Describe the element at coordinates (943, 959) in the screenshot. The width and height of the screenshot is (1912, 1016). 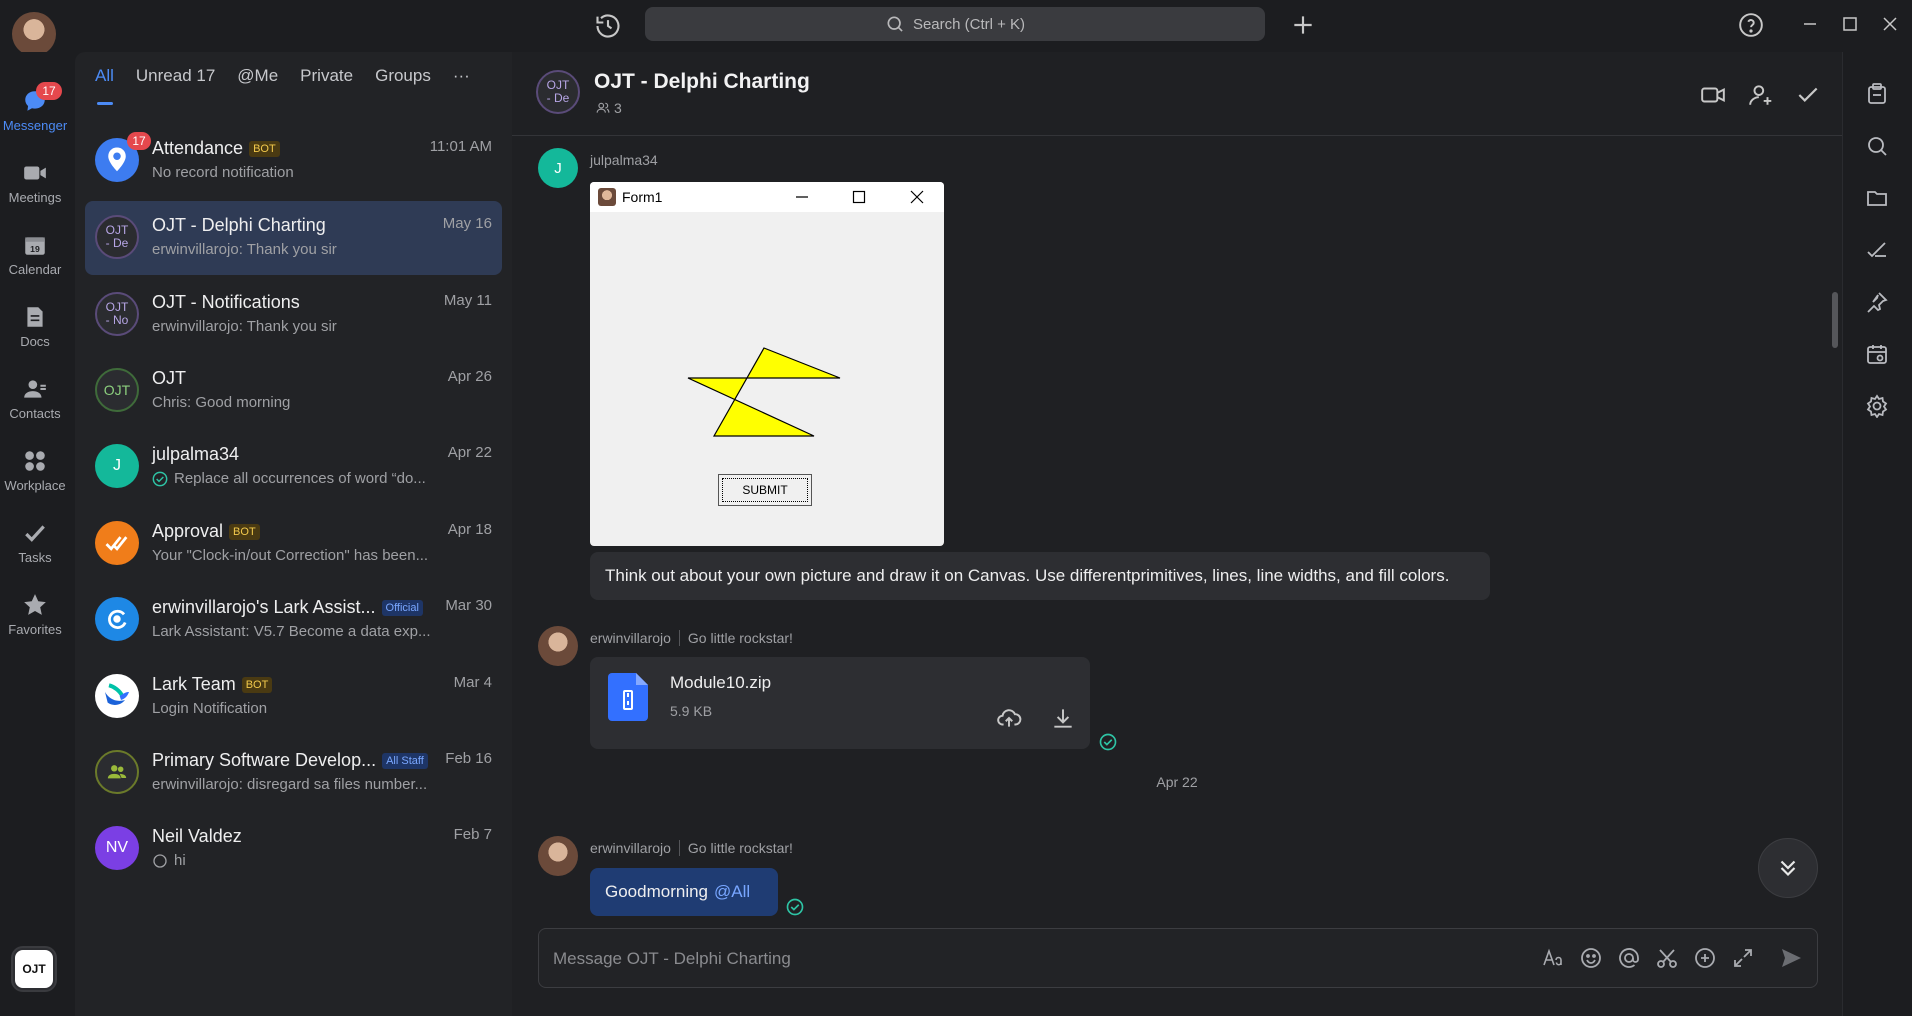
I see `message-input` at that location.